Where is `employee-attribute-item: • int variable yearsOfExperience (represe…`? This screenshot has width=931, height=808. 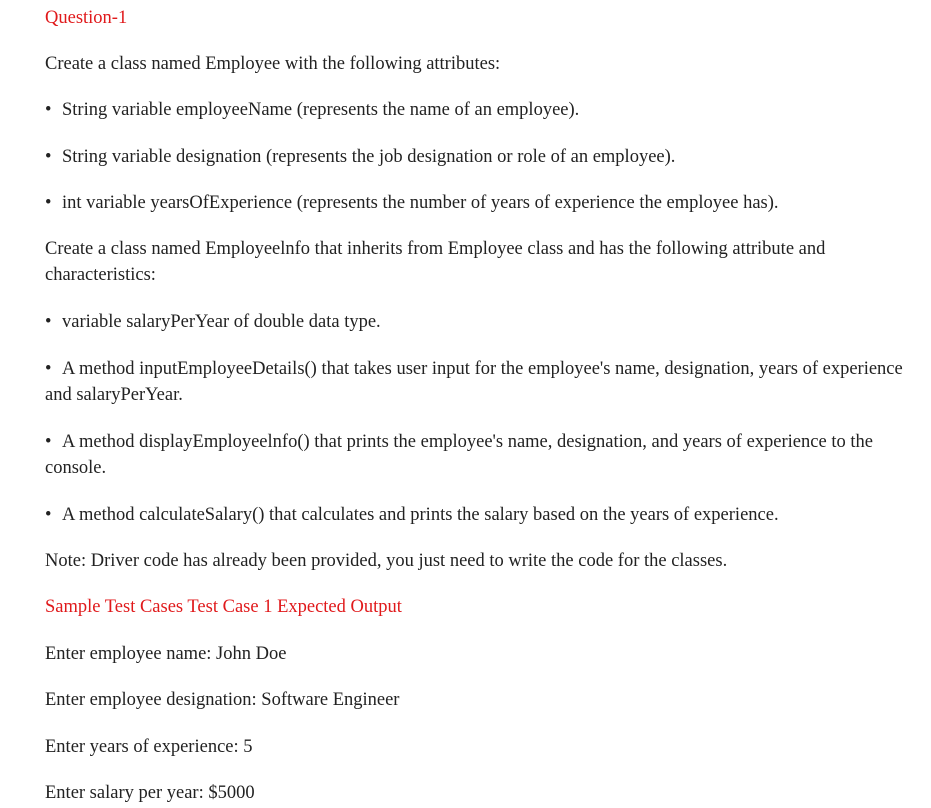
employee-attribute-item: • int variable yearsOfExperience (represe… is located at coordinates (412, 203).